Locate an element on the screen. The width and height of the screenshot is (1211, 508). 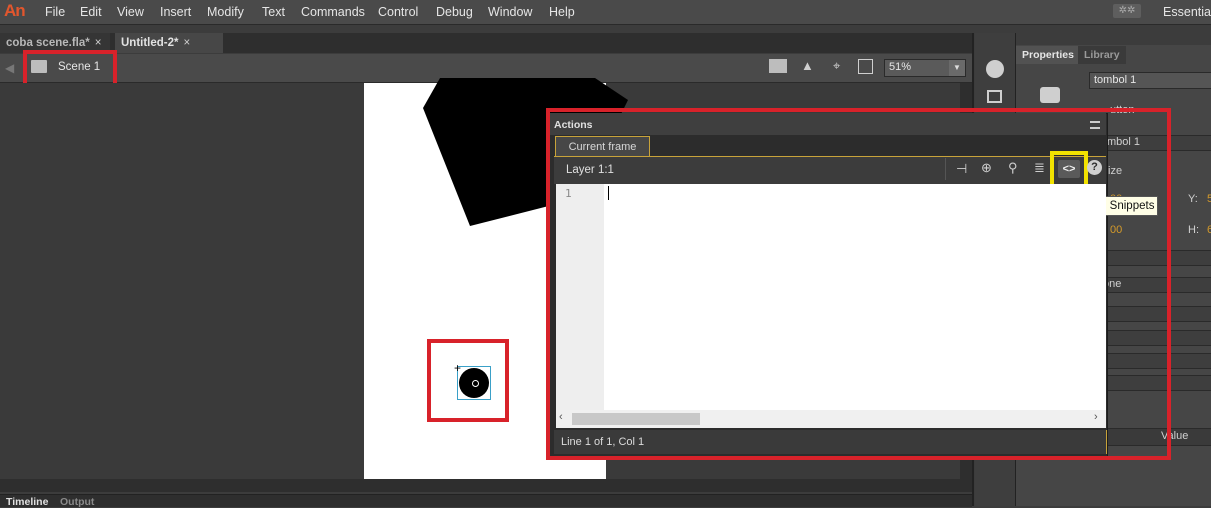
tab-timeline: Timeline is located at coordinates (27, 502).